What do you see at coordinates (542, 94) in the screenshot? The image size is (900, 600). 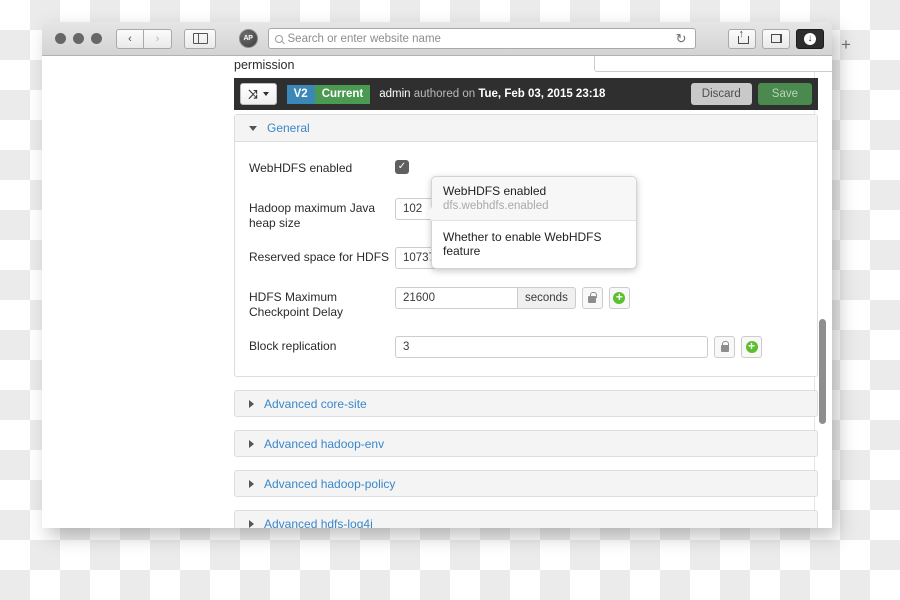 I see `authored-date: Tue, Feb 03, 2015 23:18` at bounding box center [542, 94].